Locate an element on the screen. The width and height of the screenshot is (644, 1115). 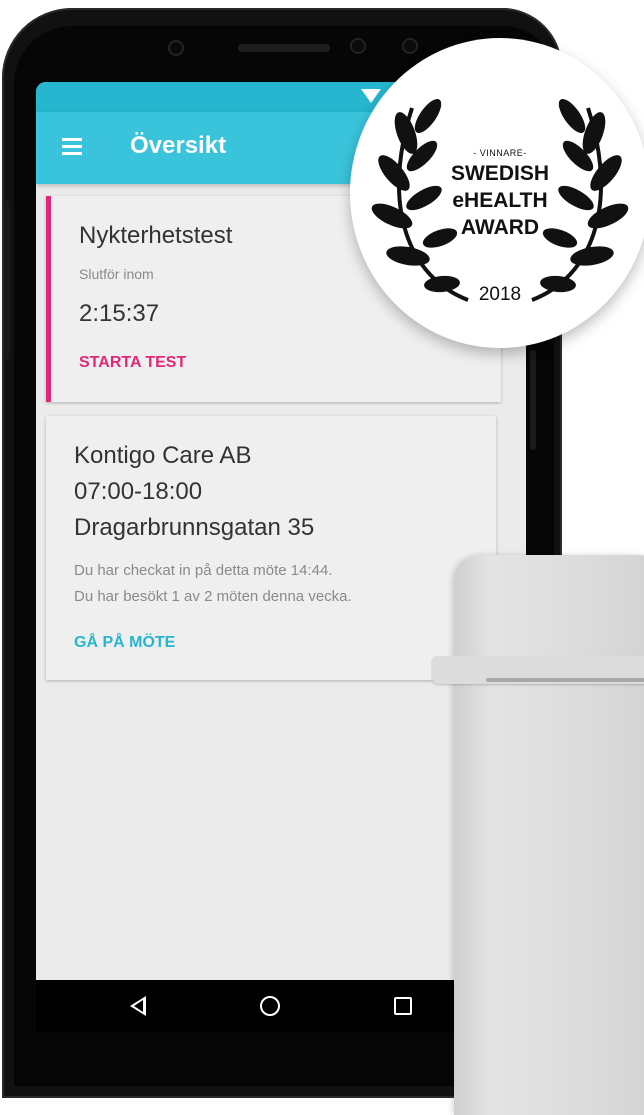
award-line-3: AWARD is located at coordinates (500, 227).